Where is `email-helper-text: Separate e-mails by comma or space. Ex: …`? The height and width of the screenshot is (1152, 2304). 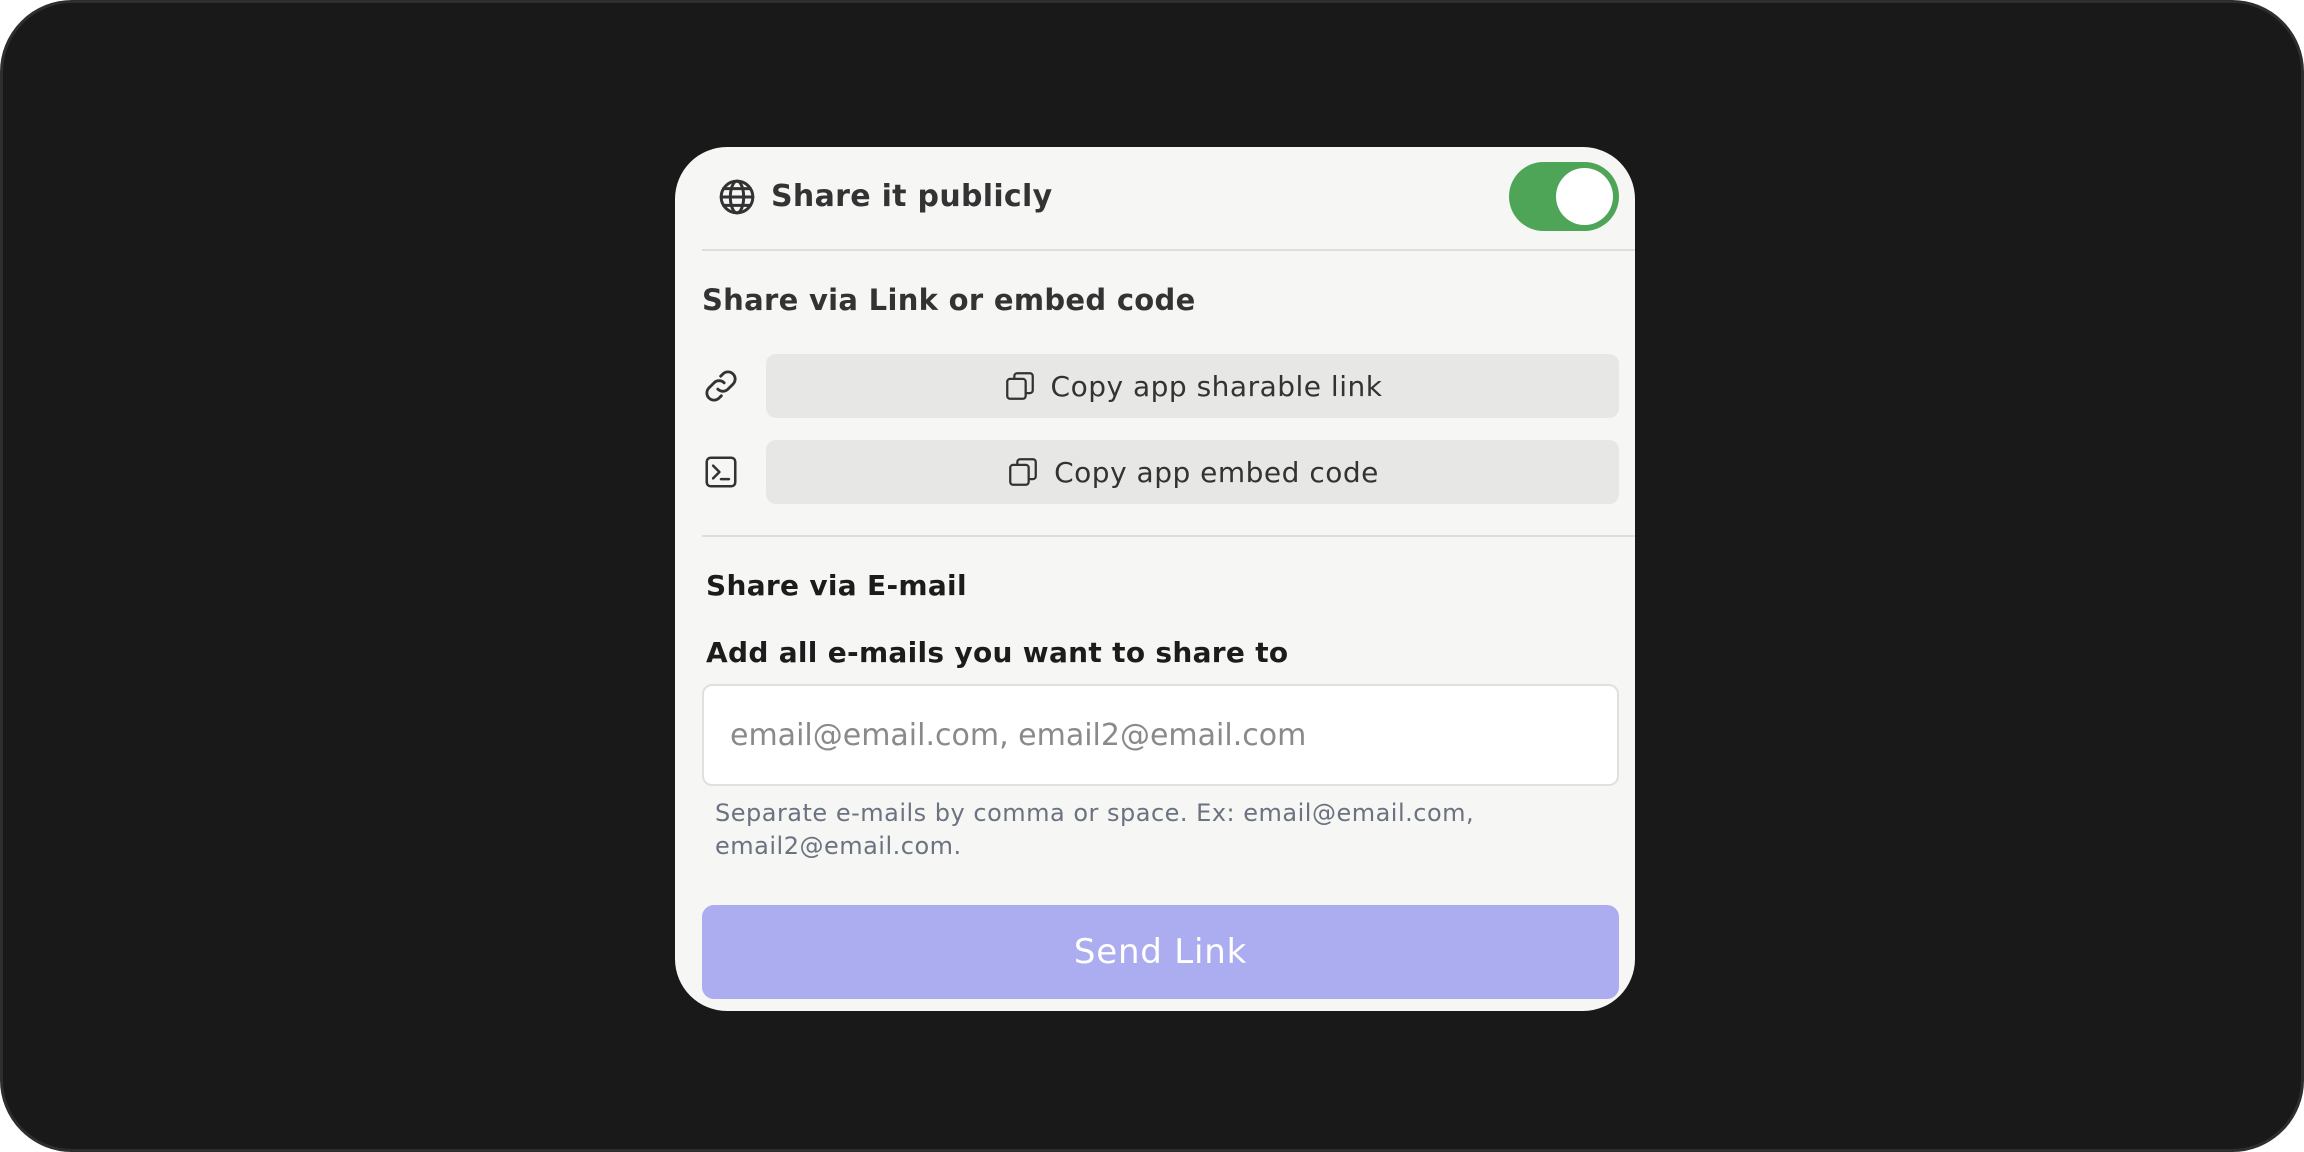
email-helper-text: Separate e-mails by comma or space. Ex: … is located at coordinates (1095, 829).